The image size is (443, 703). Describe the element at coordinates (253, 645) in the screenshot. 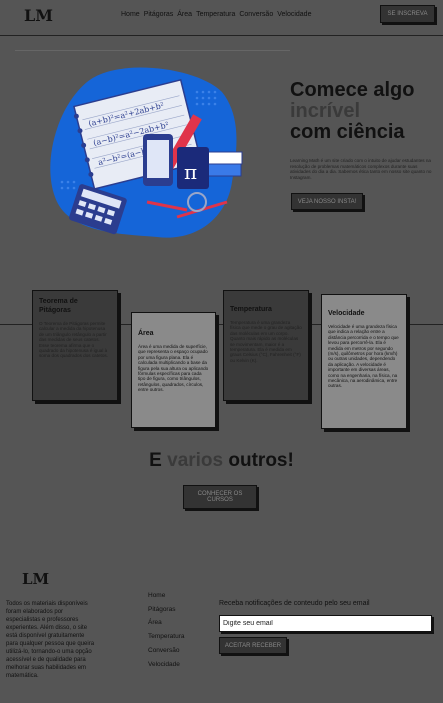

I see `accept-receive-button: ACEITAR RECEBER` at that location.